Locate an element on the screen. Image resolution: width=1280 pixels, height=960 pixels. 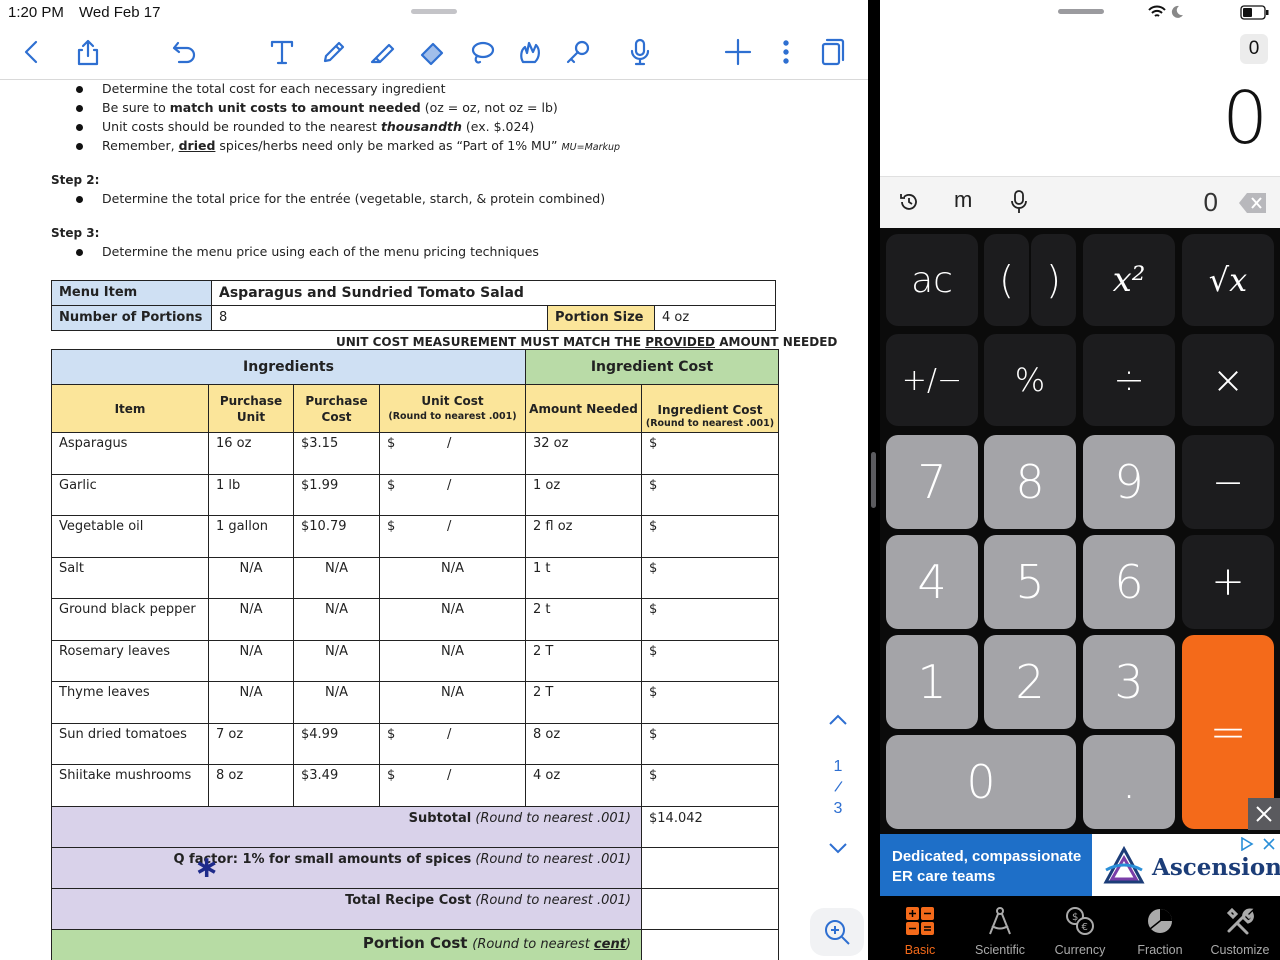
tab-basic: Basic is located at coordinates (920, 928).